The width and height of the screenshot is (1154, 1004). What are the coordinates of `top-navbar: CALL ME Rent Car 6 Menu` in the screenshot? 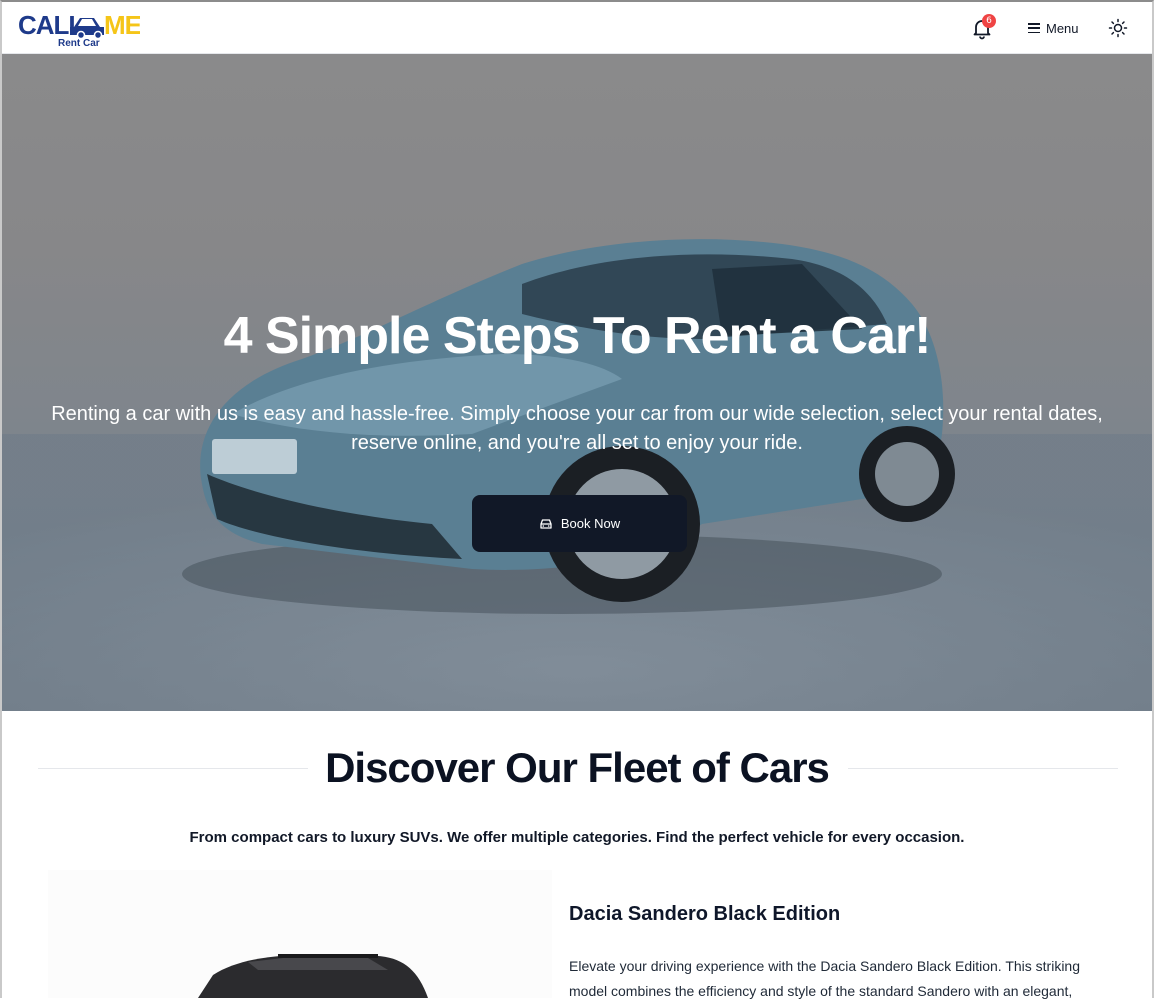 It's located at (577, 27).